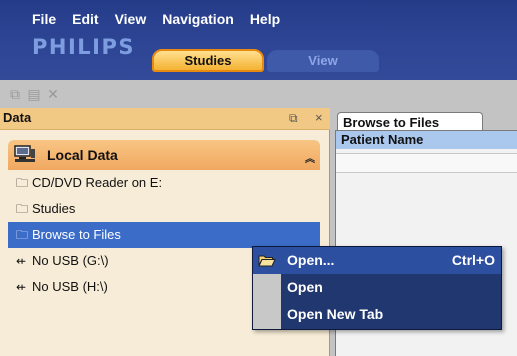 The height and width of the screenshot is (356, 517). Describe the element at coordinates (426, 163) in the screenshot. I see `table-row` at that location.